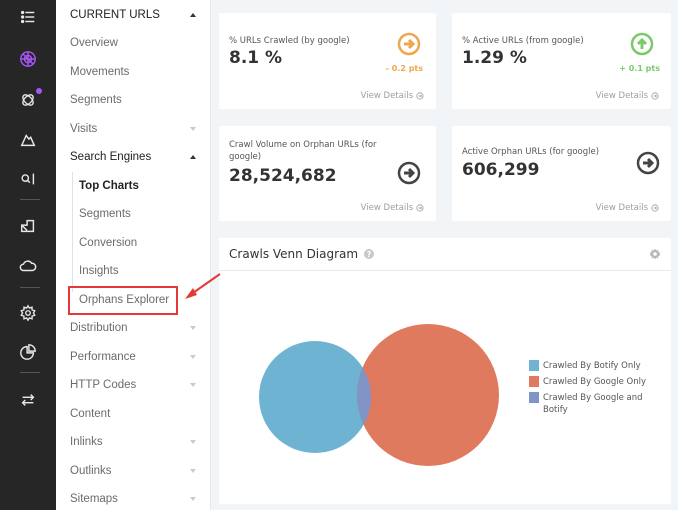 This screenshot has height=510, width=678. What do you see at coordinates (256, 58) in the screenshot?
I see `kpi-value: 8.1 %` at bounding box center [256, 58].